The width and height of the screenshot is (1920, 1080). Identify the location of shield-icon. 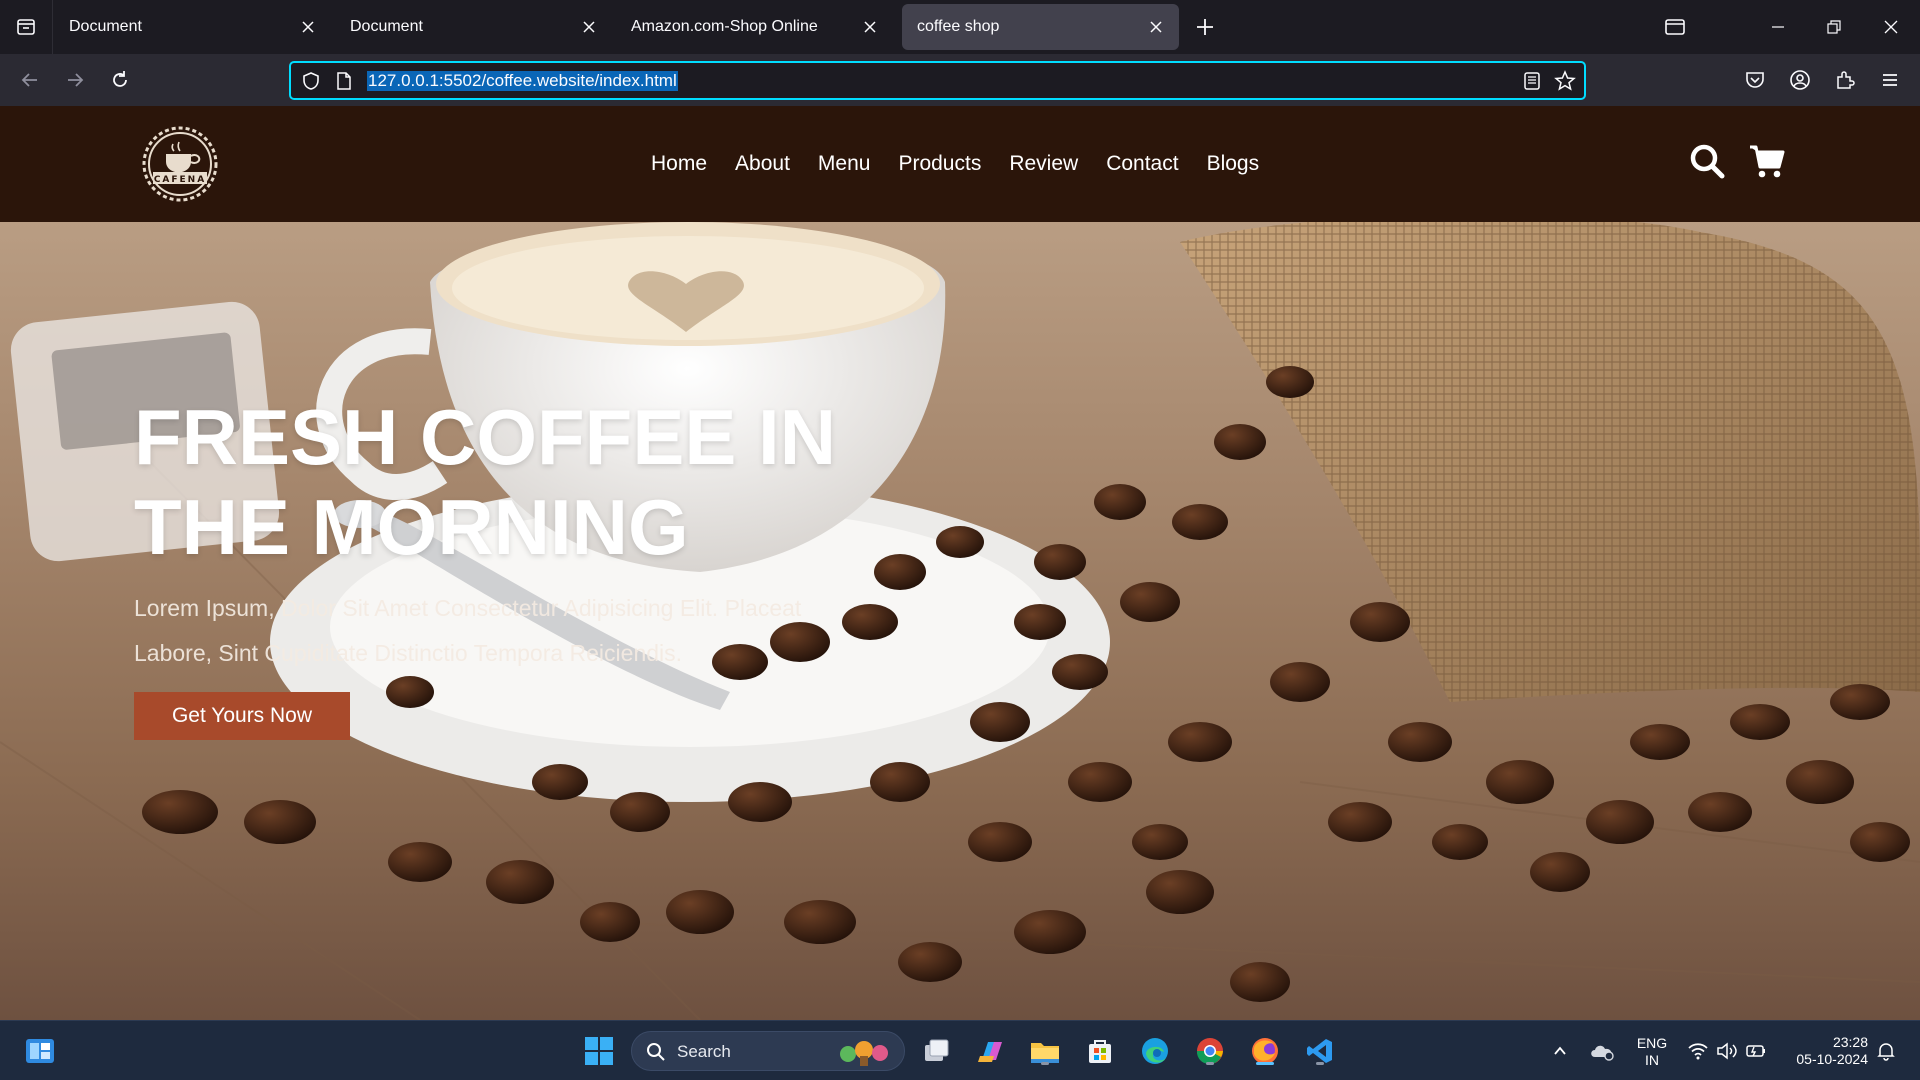
(311, 81).